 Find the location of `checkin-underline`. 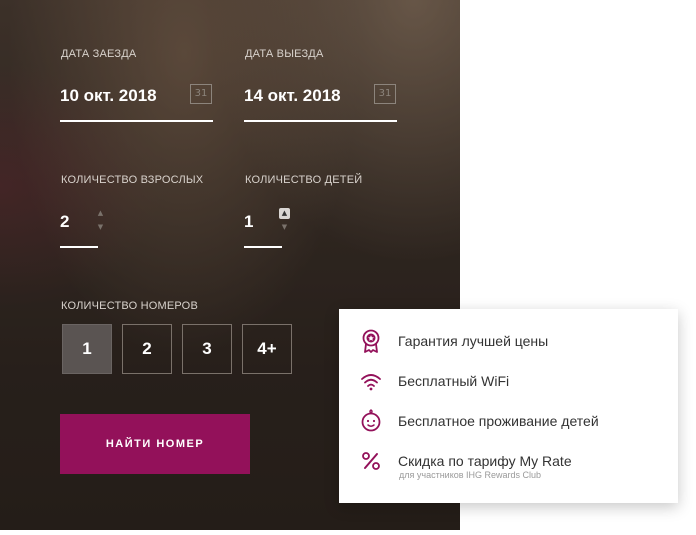

checkin-underline is located at coordinates (136, 121).